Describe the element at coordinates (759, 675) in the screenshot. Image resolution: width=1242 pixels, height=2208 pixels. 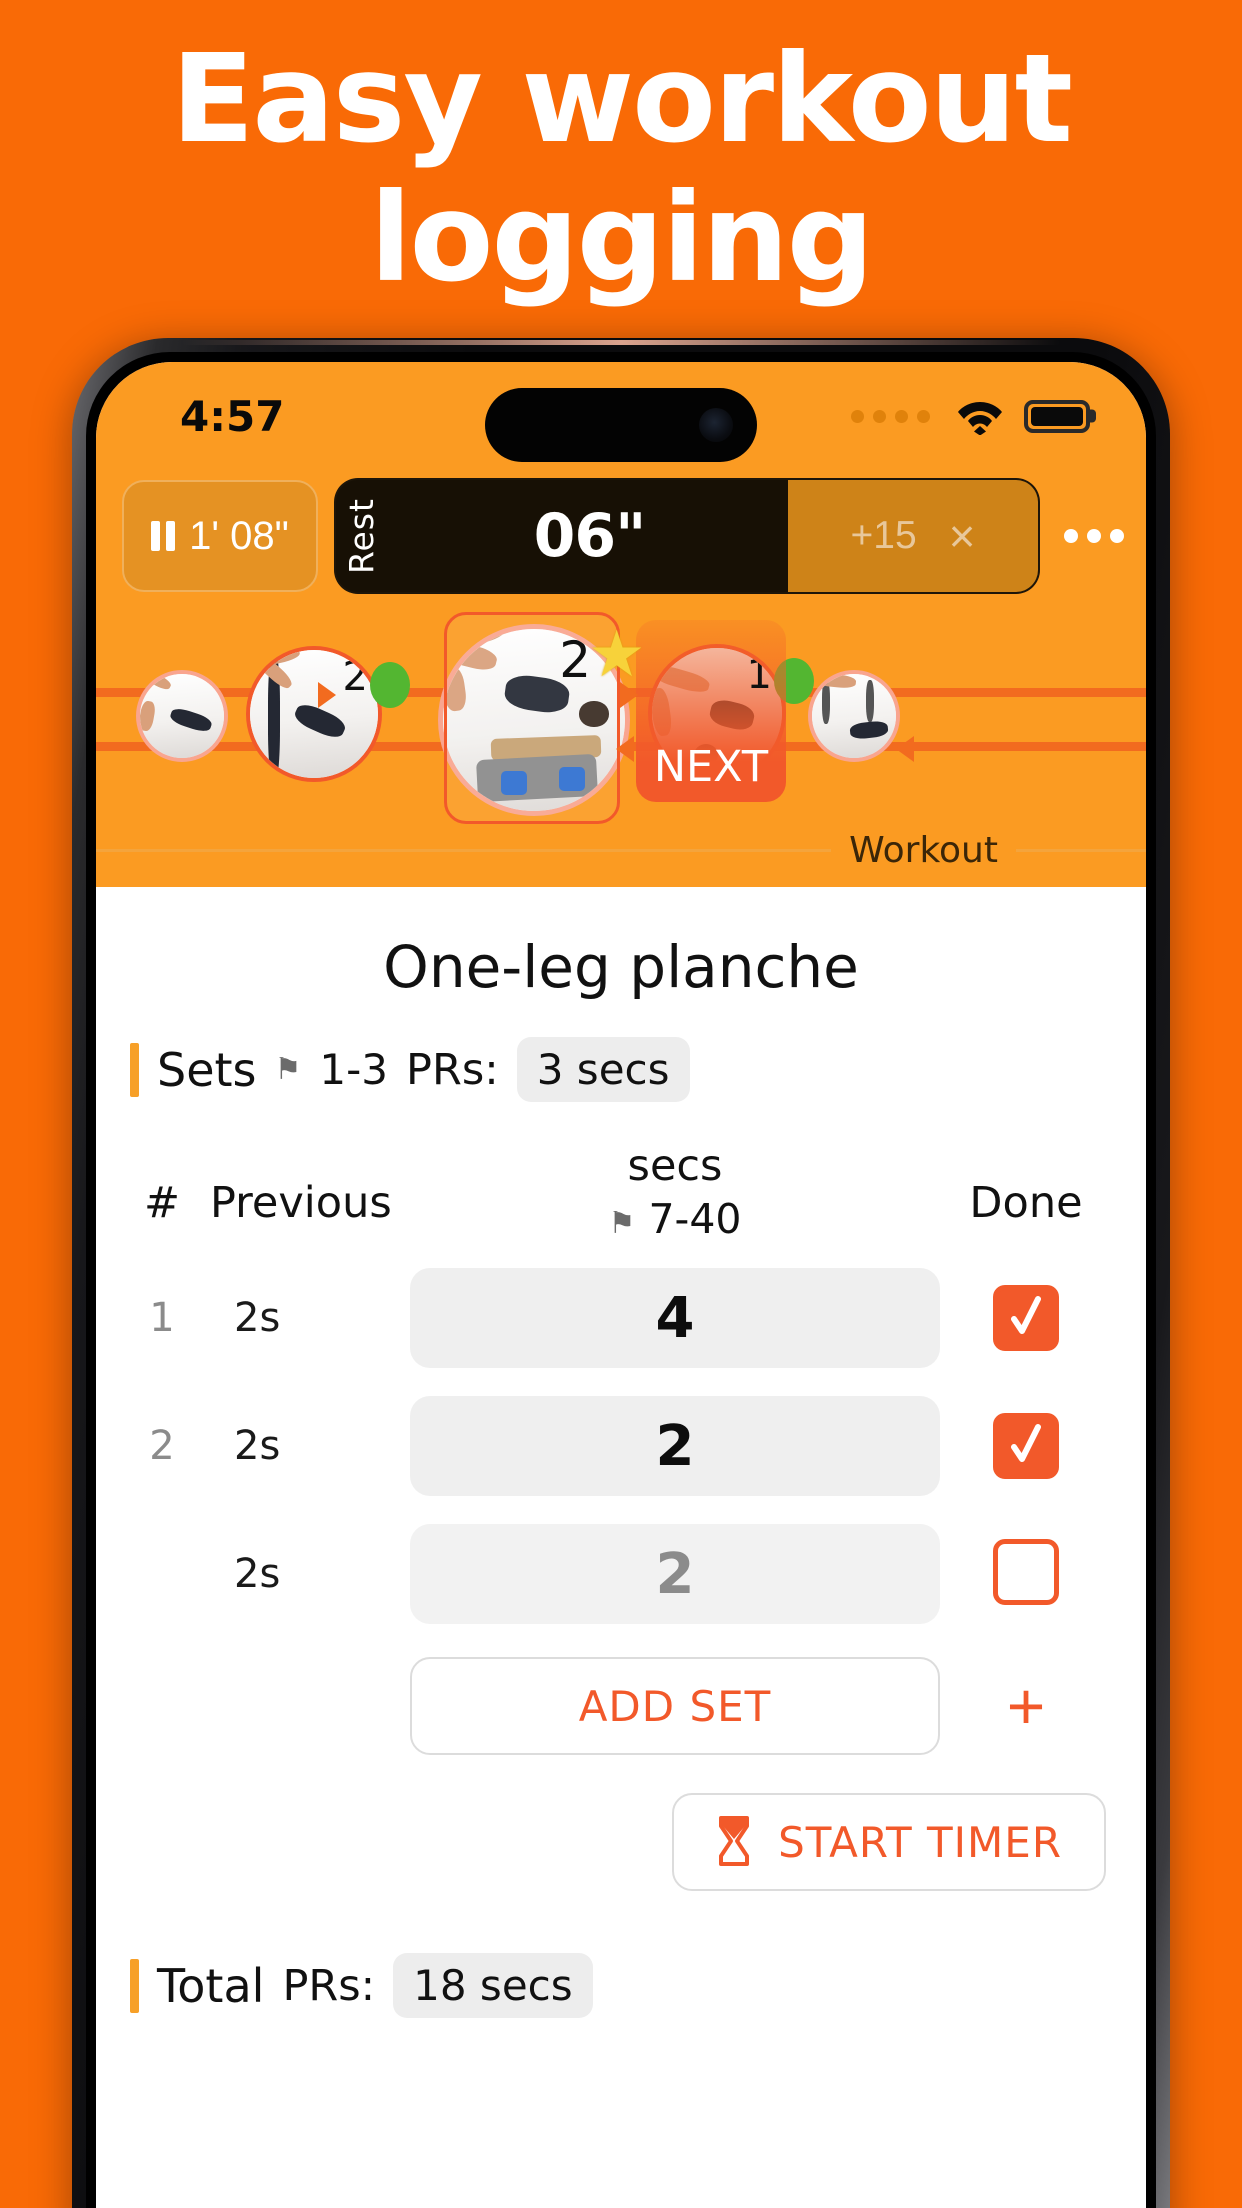
I see `exercise-badge-count: 1` at that location.